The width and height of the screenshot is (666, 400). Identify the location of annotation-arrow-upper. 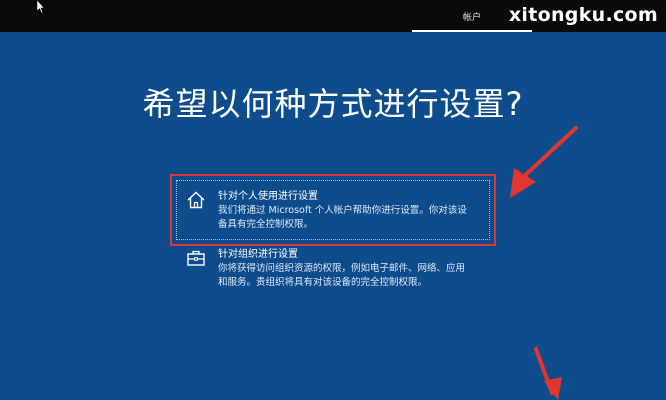
(544, 162).